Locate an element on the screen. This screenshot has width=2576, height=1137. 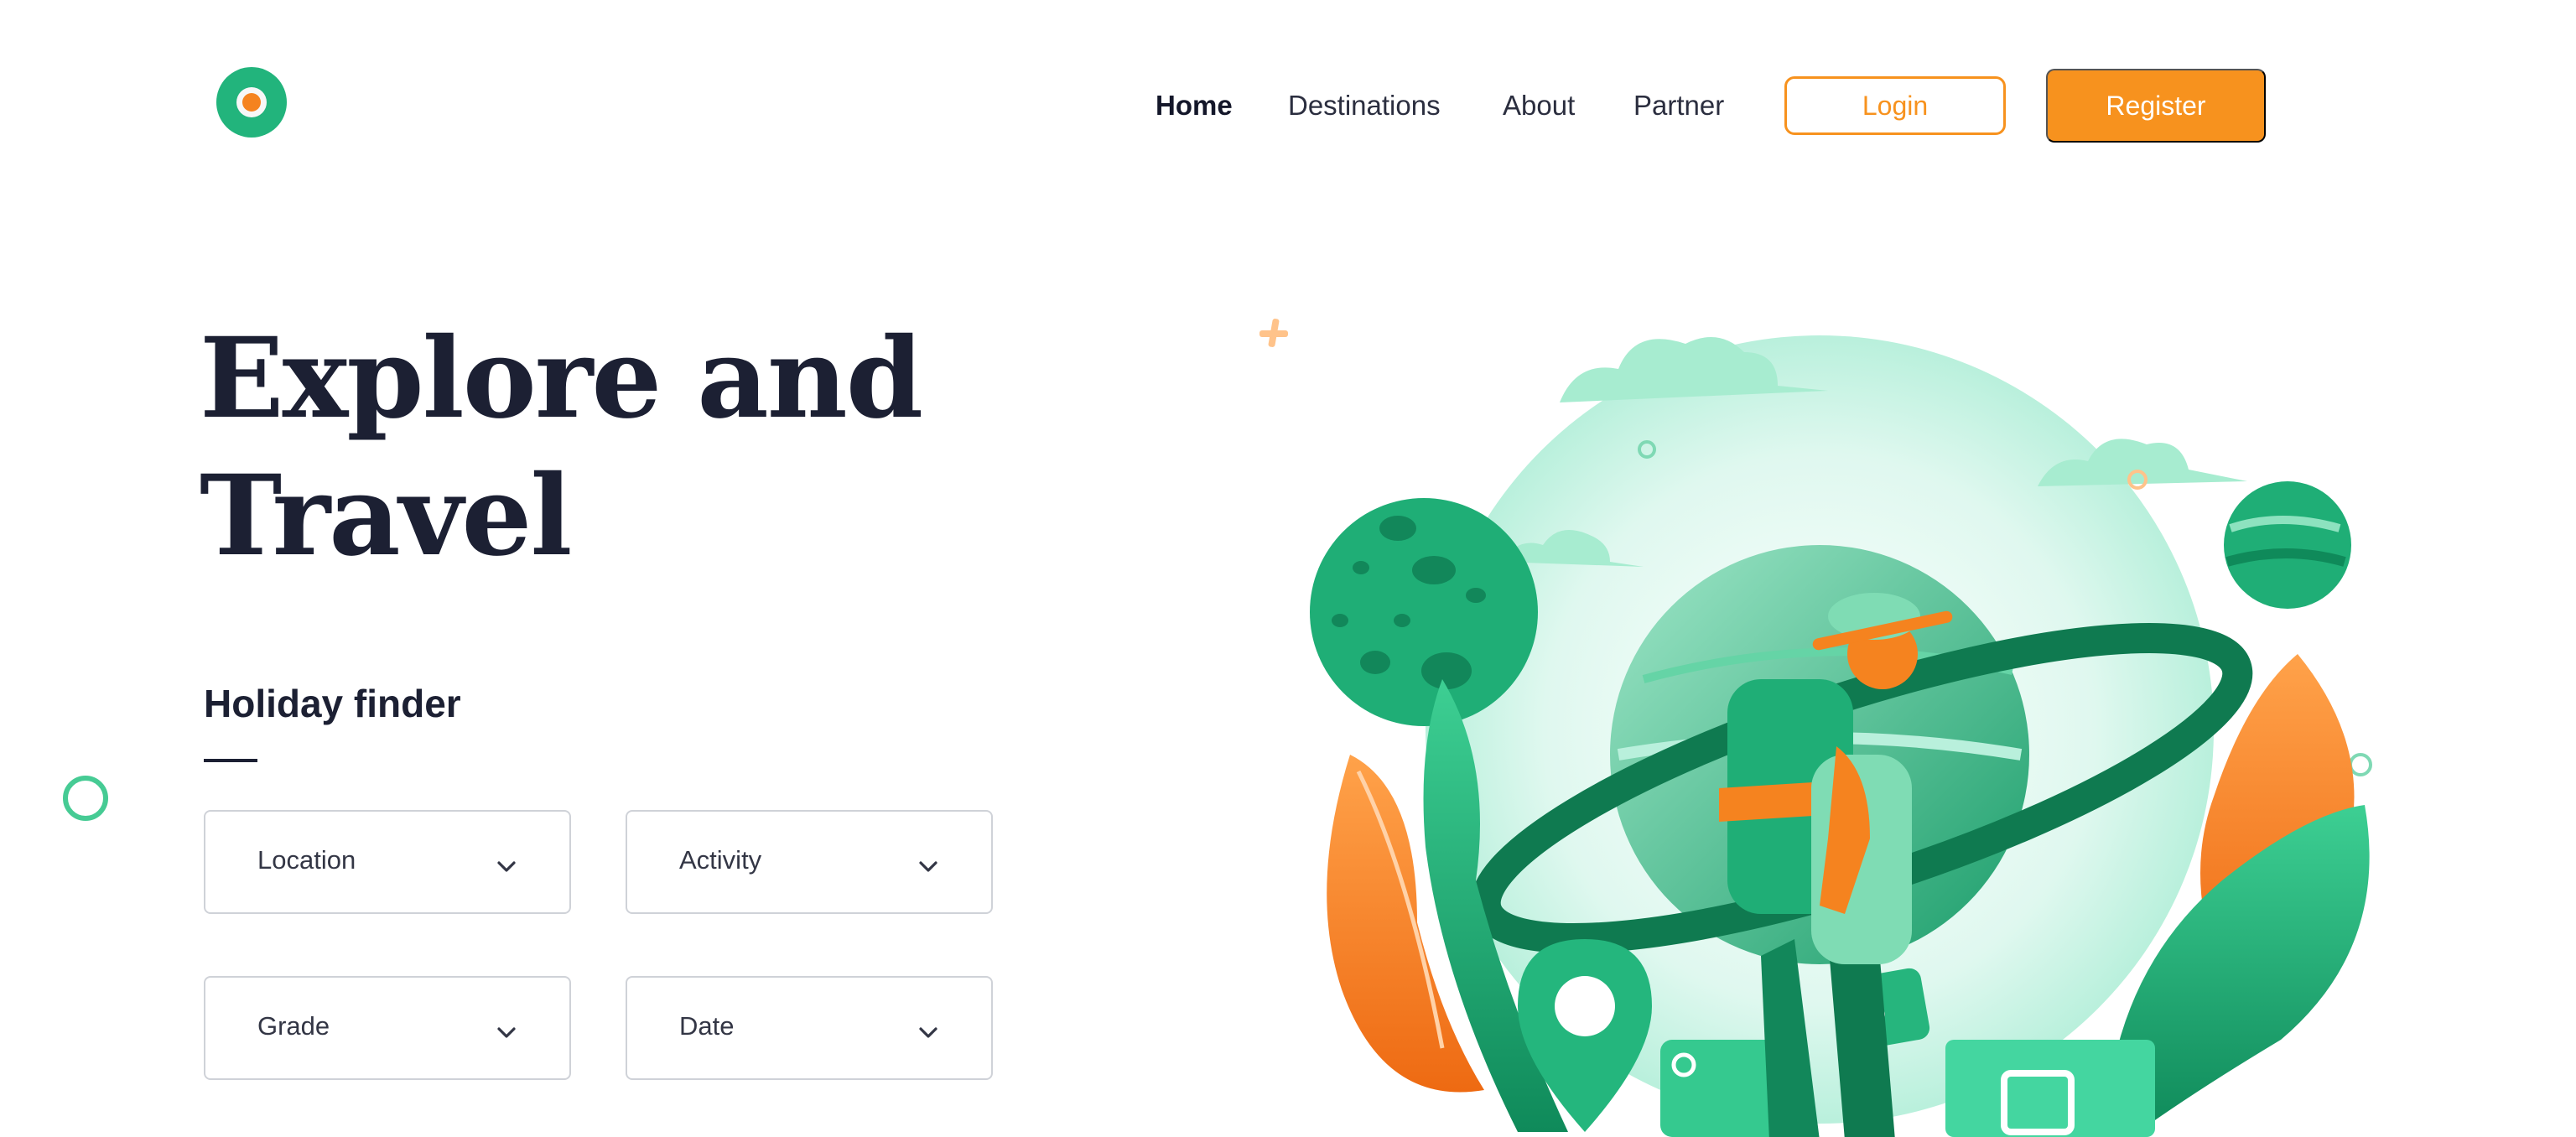
nav-home-link: Home is located at coordinates (1194, 105).